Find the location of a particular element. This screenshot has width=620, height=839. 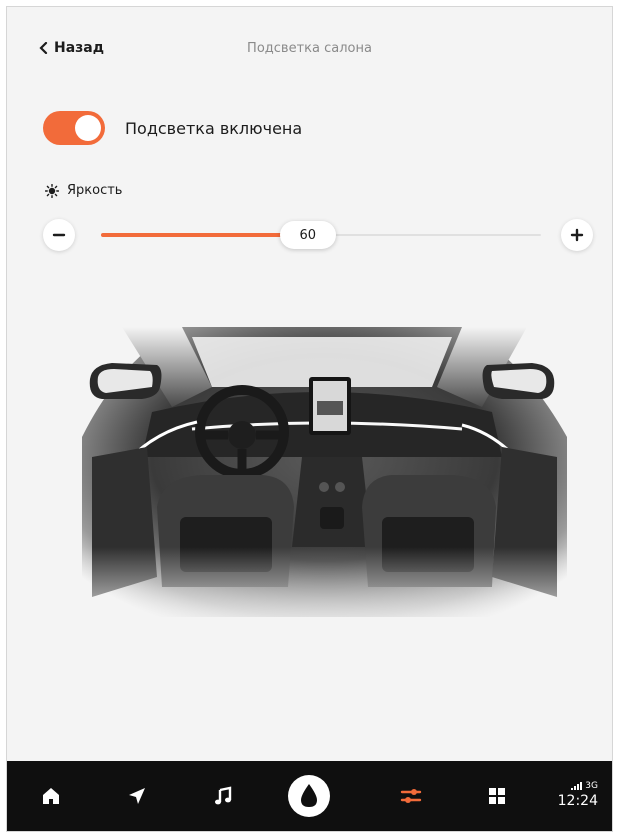

voice-assistant-icon is located at coordinates (309, 796).